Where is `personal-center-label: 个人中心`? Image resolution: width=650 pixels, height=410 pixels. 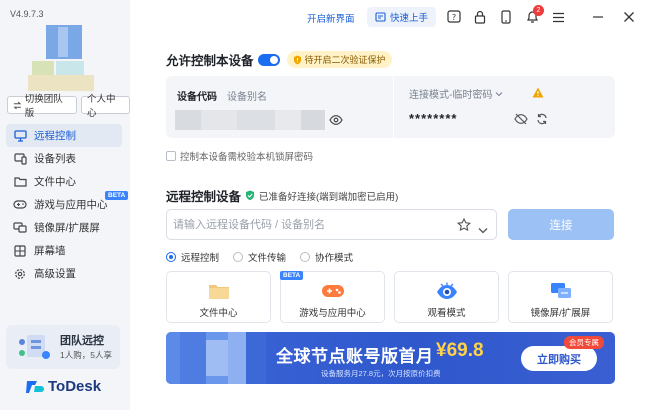 personal-center-label: 个人中心 is located at coordinates (101, 106).